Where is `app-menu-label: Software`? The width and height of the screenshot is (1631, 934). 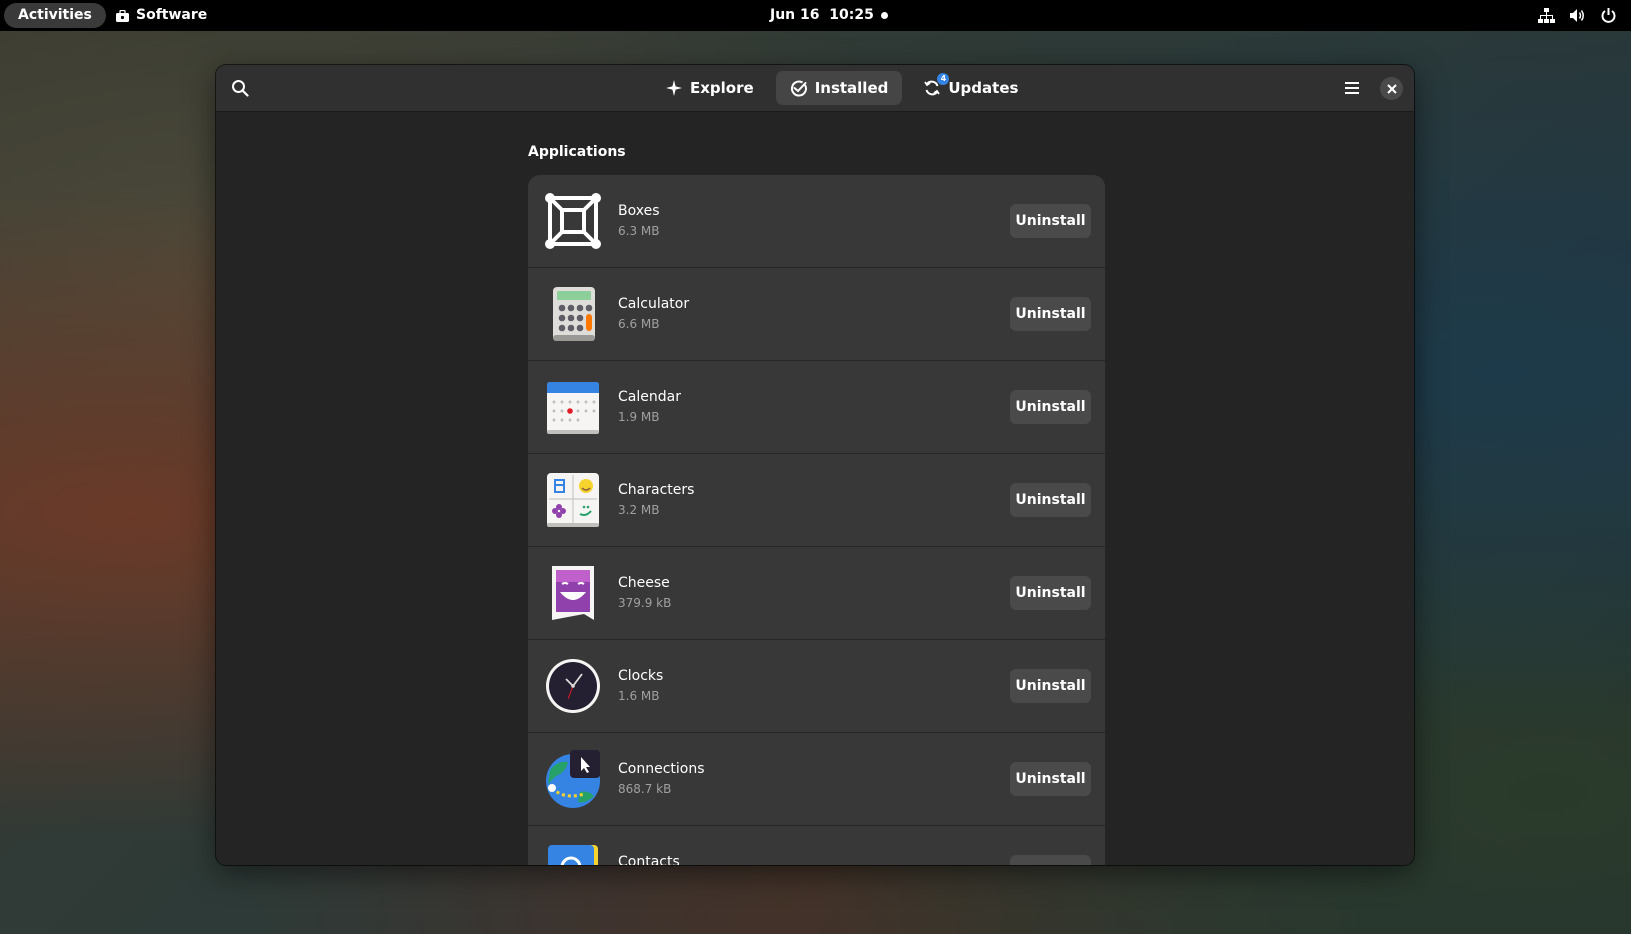 app-menu-label: Software is located at coordinates (172, 15).